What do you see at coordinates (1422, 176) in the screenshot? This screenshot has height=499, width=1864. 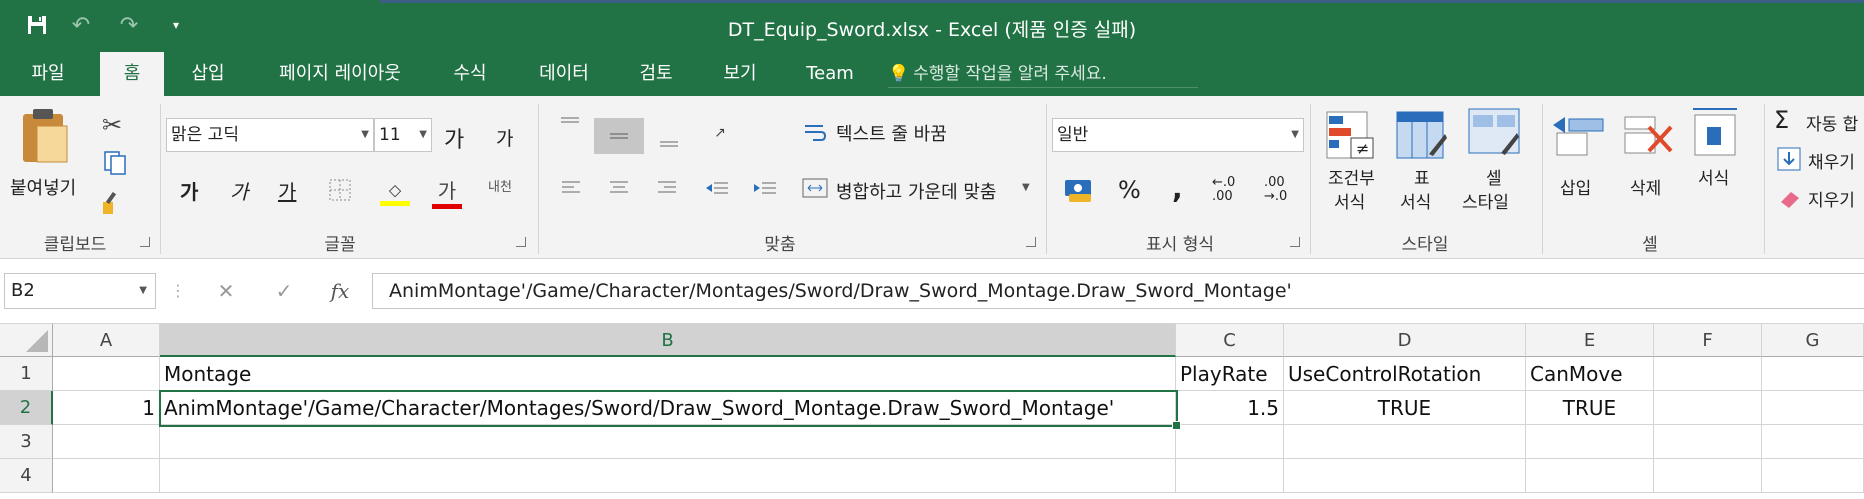 I see `format-as-table-label-1: 표` at bounding box center [1422, 176].